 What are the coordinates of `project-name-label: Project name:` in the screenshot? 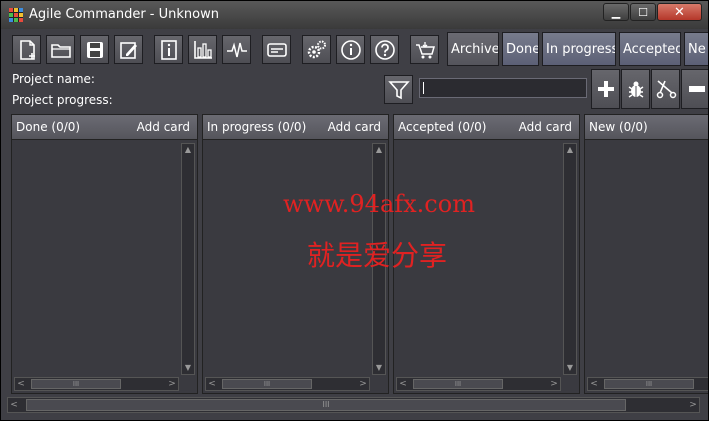 It's located at (53, 79).